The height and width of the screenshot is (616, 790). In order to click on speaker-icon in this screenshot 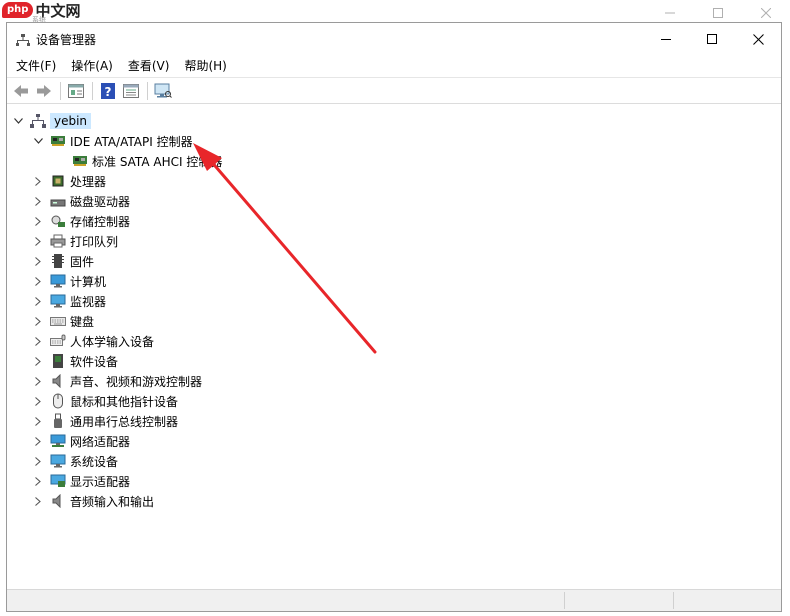, I will do `click(58, 381)`.